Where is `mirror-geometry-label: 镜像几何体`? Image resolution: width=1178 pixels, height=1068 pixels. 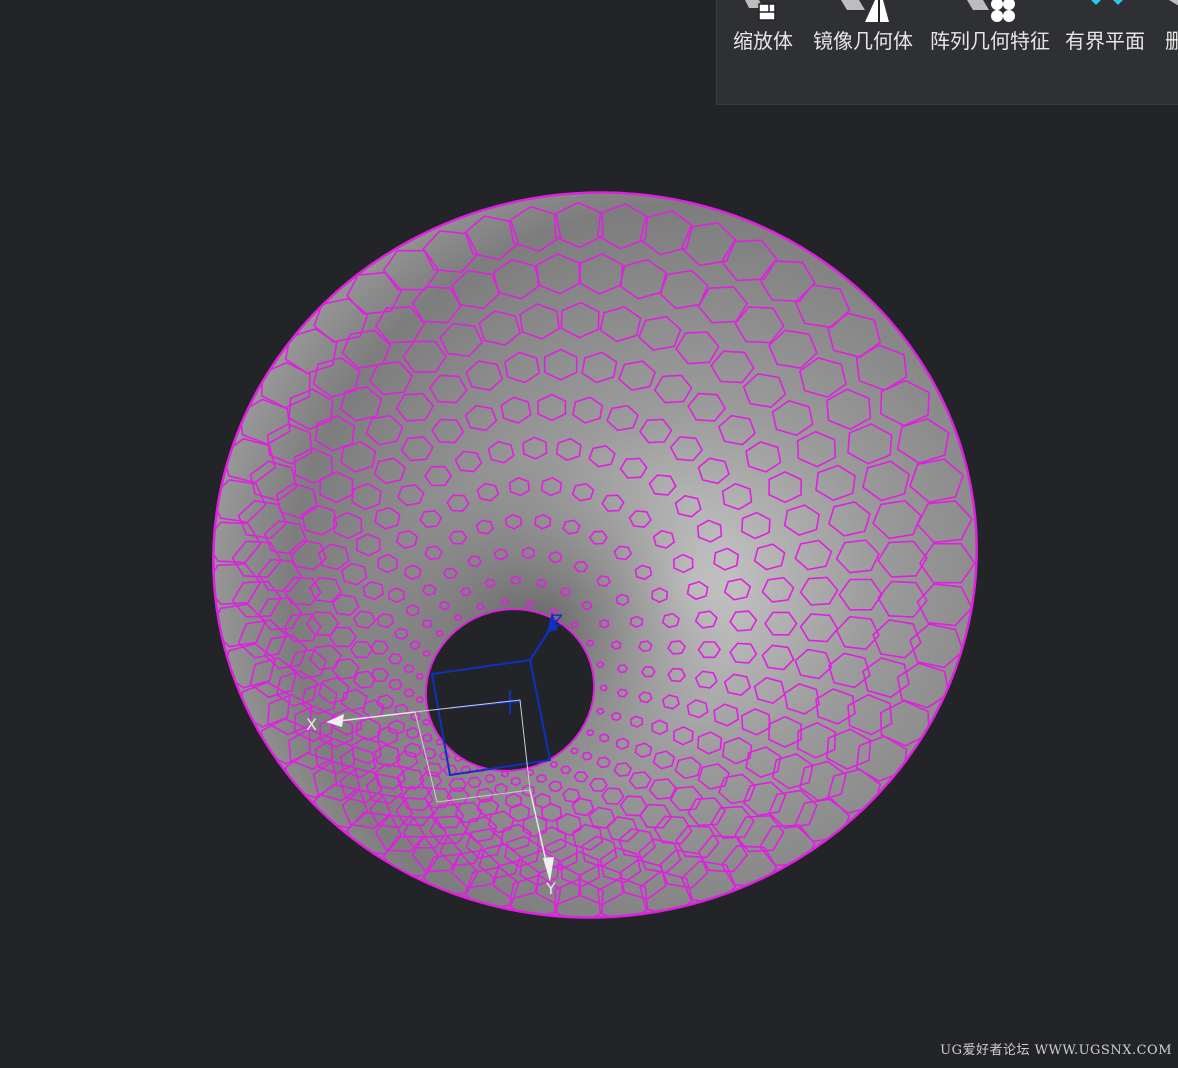 mirror-geometry-label: 镜像几何体 is located at coordinates (863, 41).